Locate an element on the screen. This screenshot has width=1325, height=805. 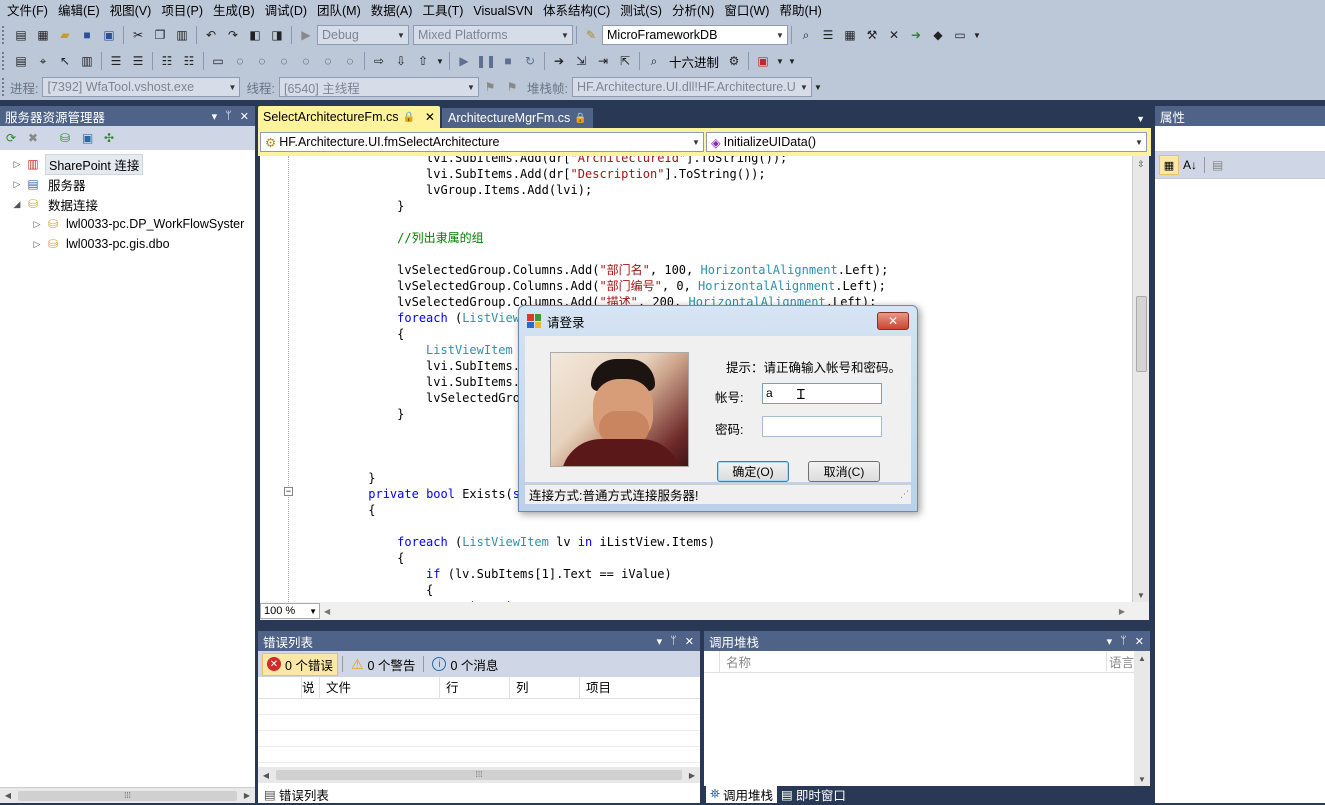
tab-locals: ▤ 局部变量 is located at coordinates (369, 795).